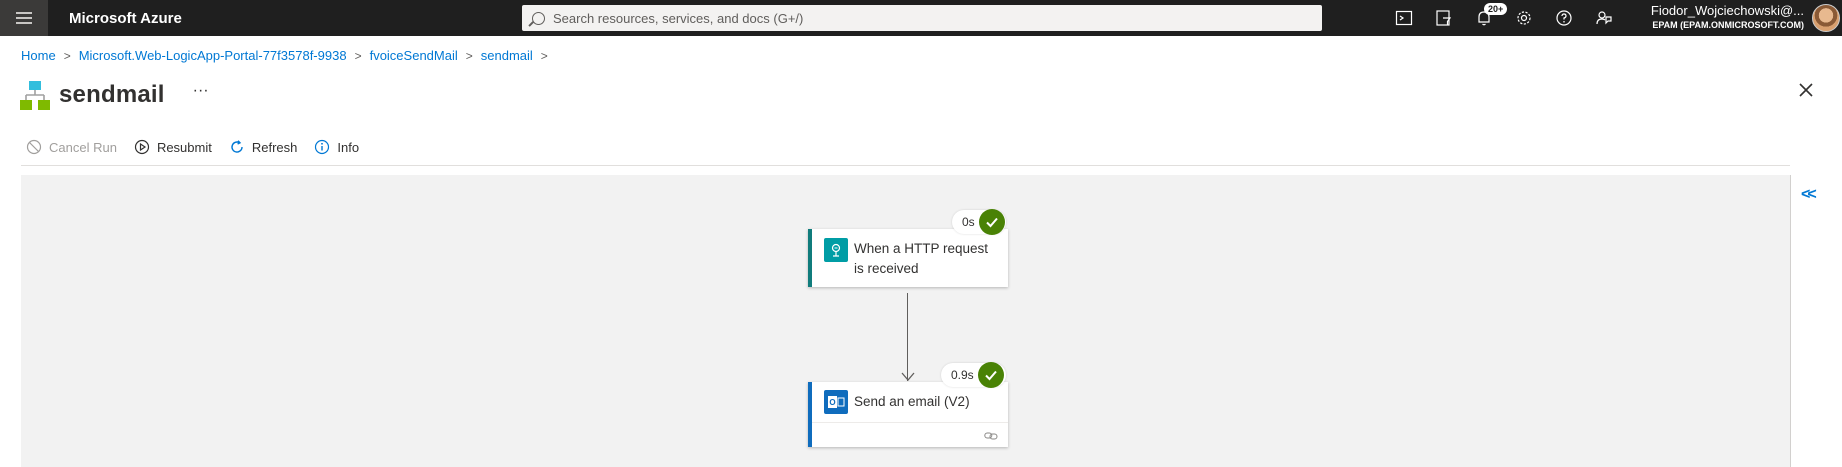 This screenshot has height=467, width=1842. I want to click on settings-button, so click(1524, 18).